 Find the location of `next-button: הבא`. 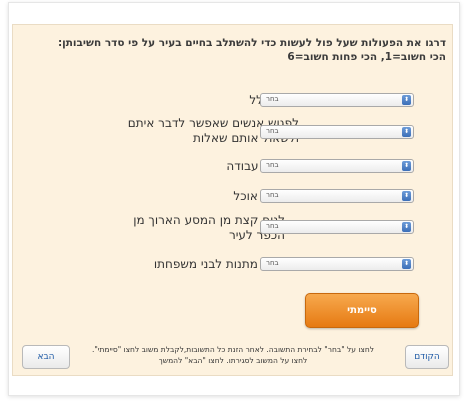

next-button: הבא is located at coordinates (46, 357).